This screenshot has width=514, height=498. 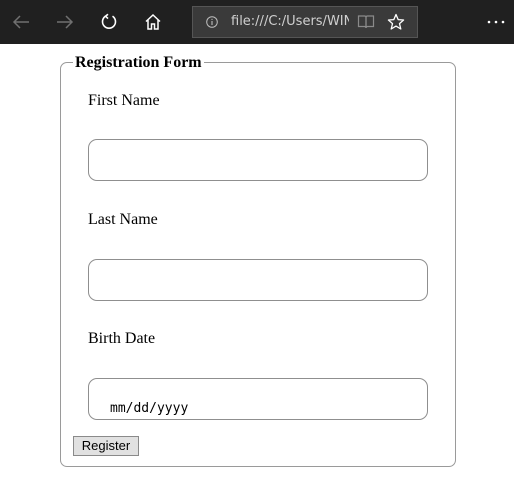 I want to click on refresh-icon, so click(x=109, y=21).